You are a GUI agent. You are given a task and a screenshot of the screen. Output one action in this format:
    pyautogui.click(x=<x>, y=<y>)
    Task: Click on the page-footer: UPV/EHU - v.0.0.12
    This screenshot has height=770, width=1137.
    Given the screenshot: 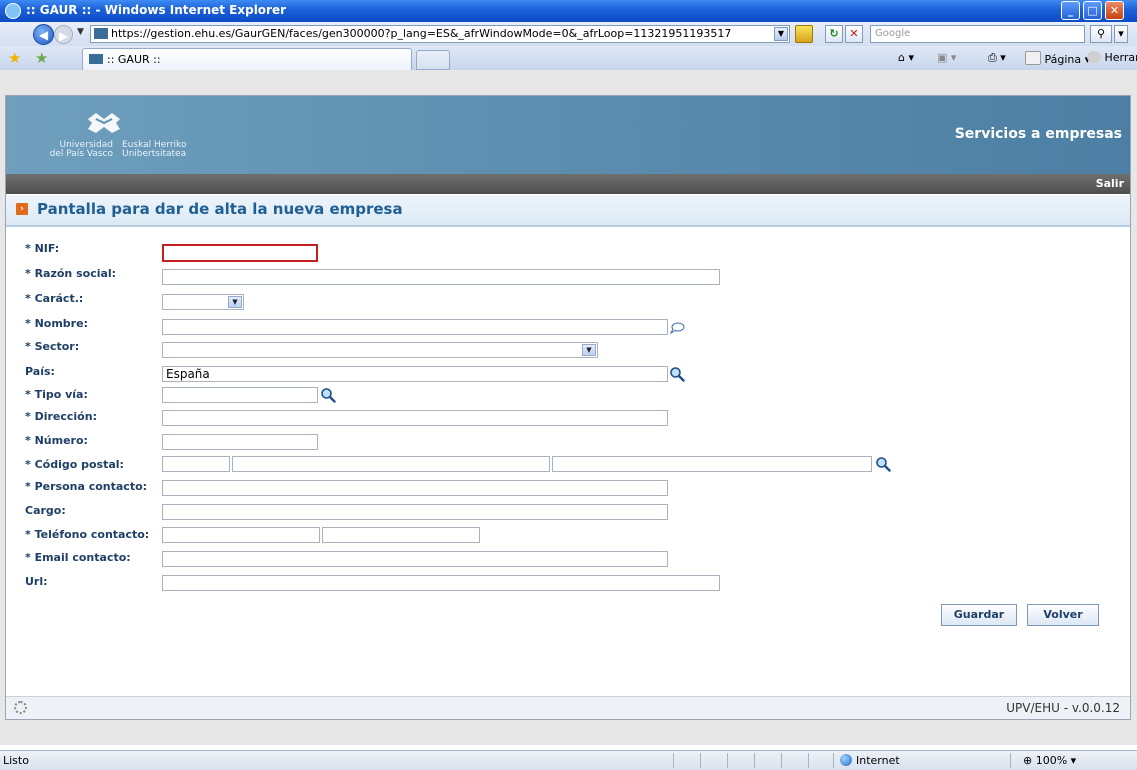 What is the action you would take?
    pyautogui.click(x=568, y=707)
    